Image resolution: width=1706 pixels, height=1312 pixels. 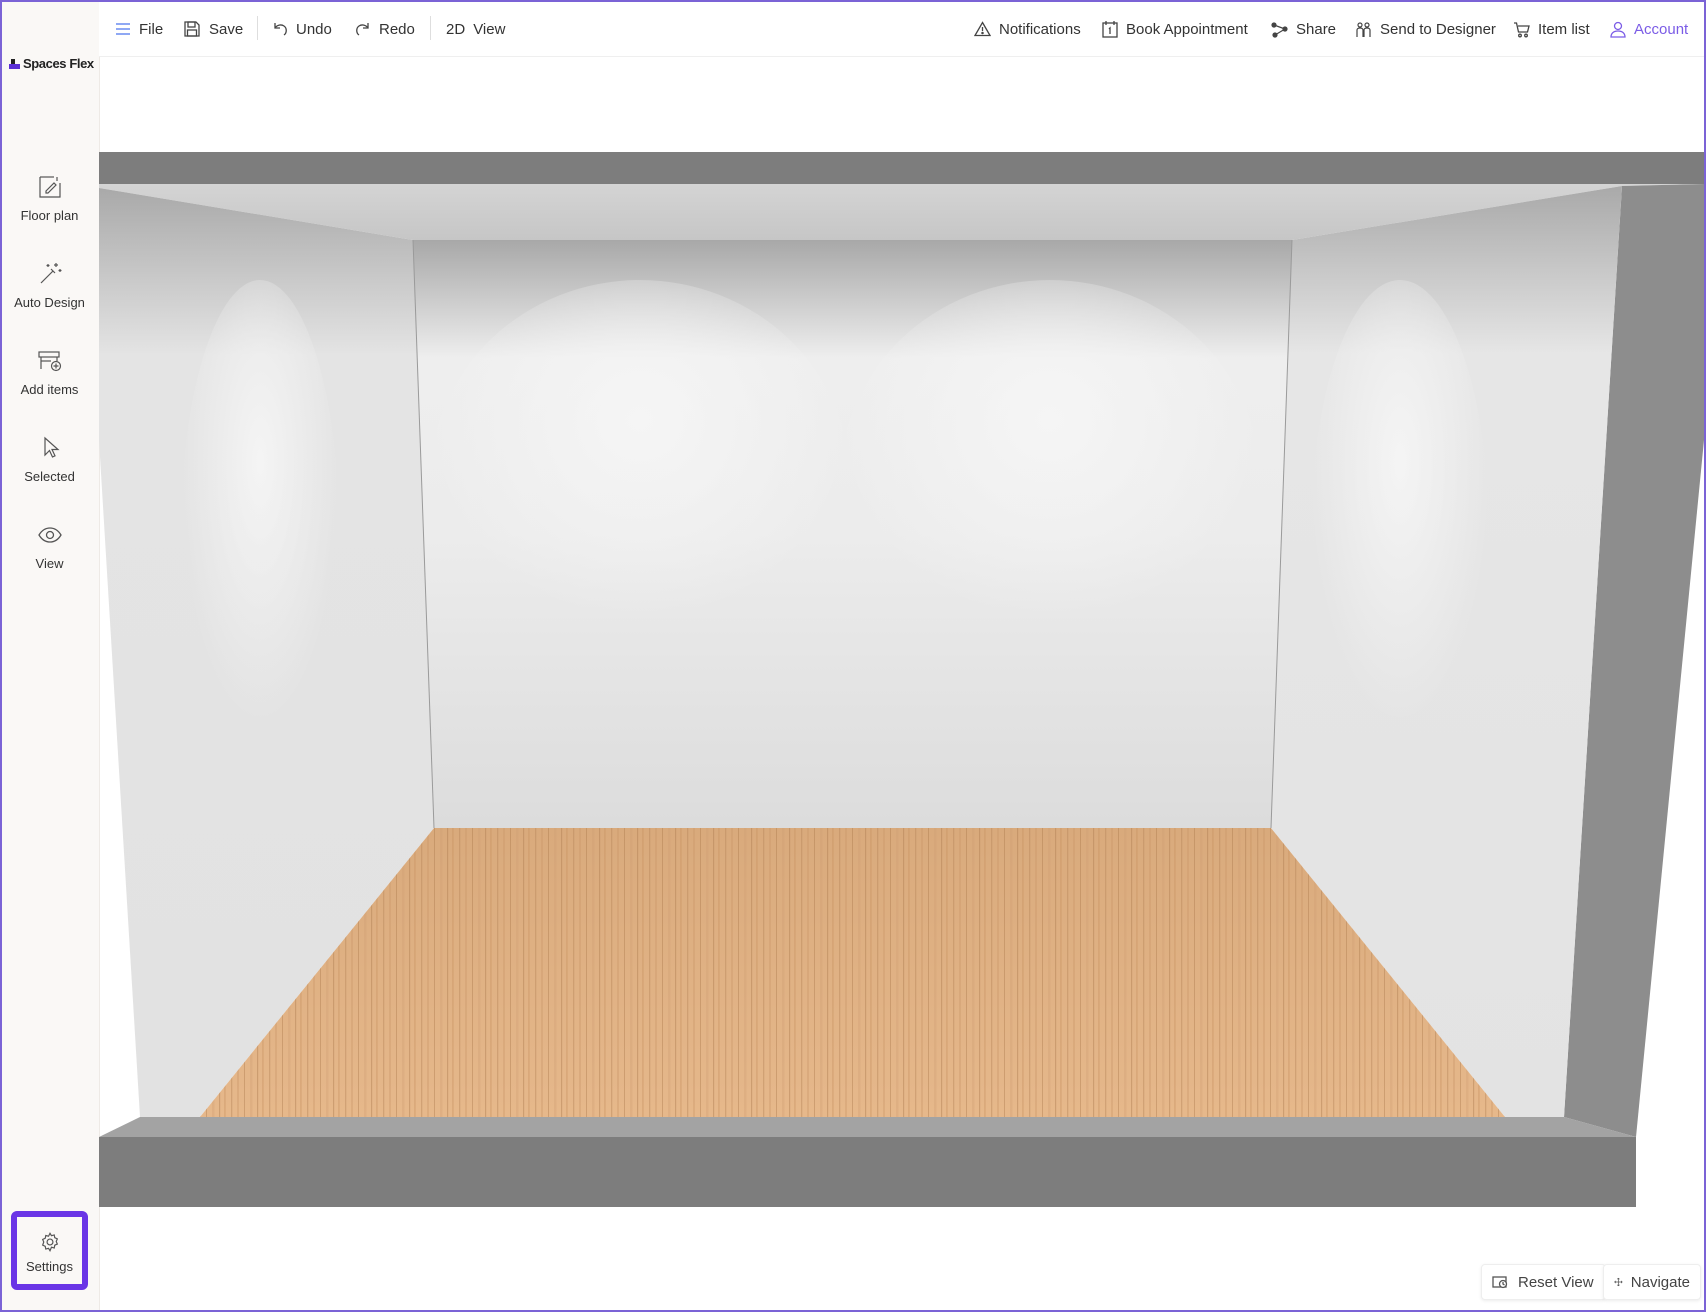 I want to click on reset-view-button: Reset View, so click(x=1543, y=1282).